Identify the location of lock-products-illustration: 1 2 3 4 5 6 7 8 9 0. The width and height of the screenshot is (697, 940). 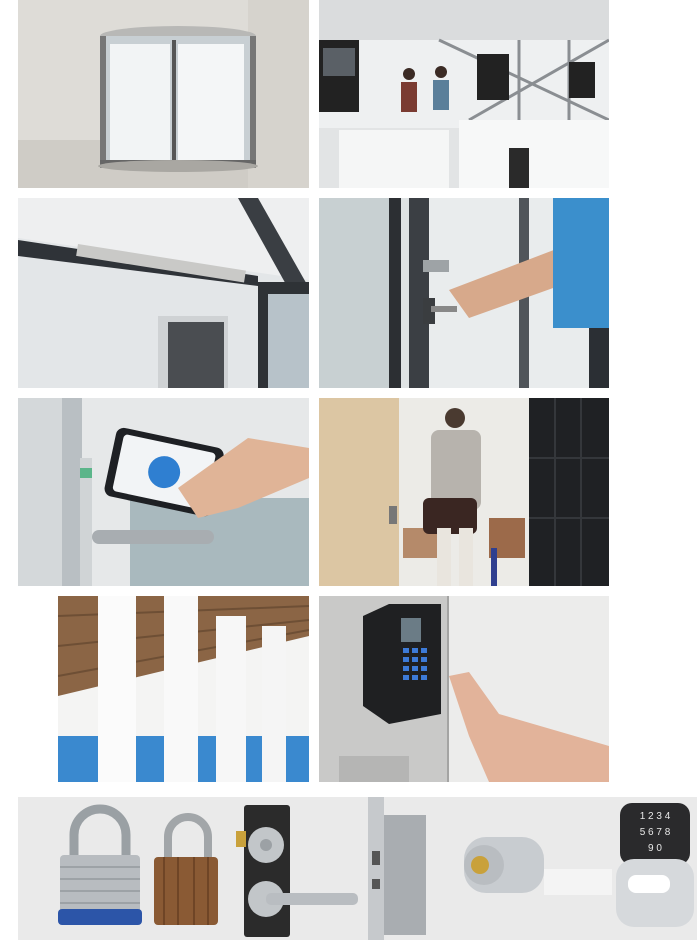
(357, 868).